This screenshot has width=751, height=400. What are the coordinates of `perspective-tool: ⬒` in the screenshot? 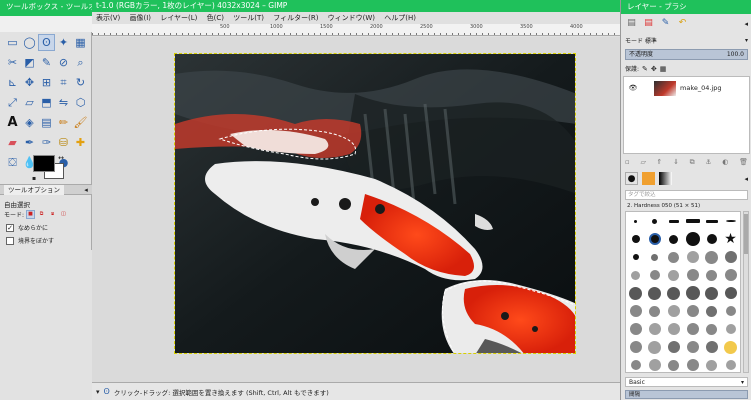 It's located at (46, 102).